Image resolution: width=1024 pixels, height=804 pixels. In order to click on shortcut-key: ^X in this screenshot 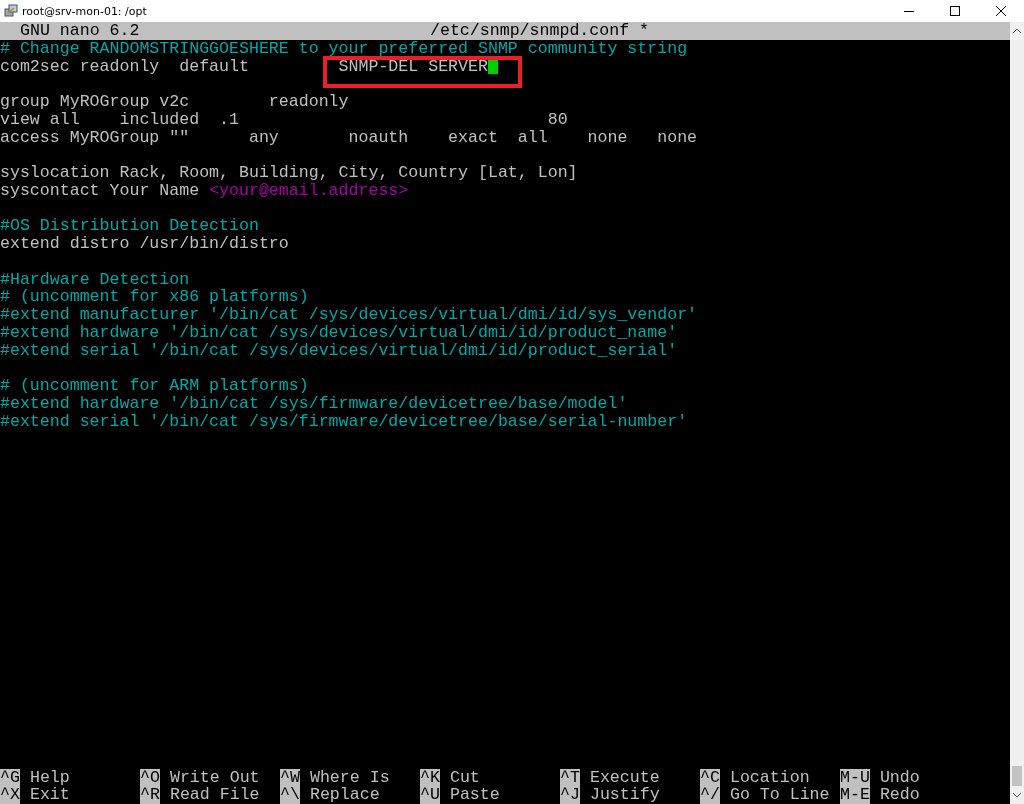, I will do `click(10, 795)`.